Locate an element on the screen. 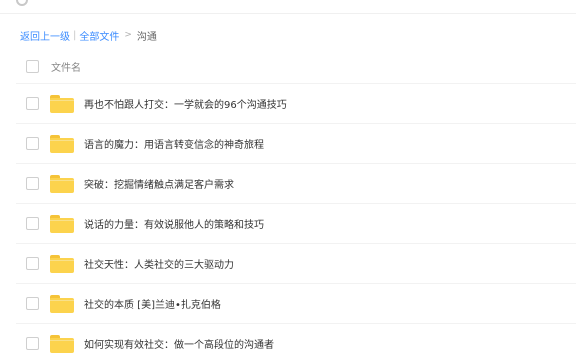  back-link: 返回上一级 is located at coordinates (45, 35).